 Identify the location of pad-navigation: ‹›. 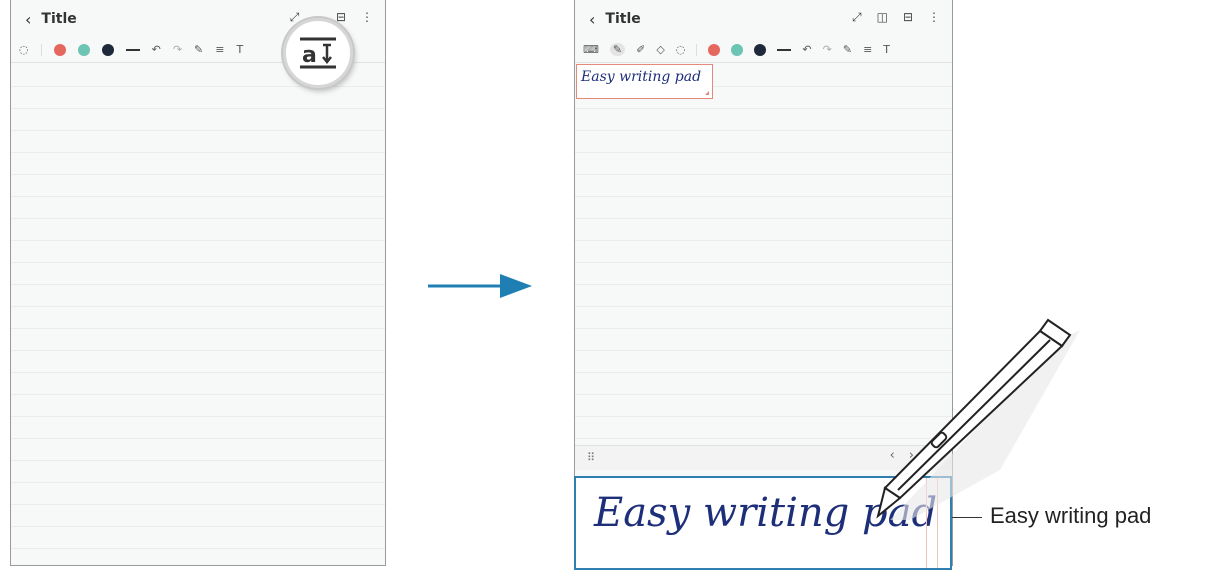
(909, 455).